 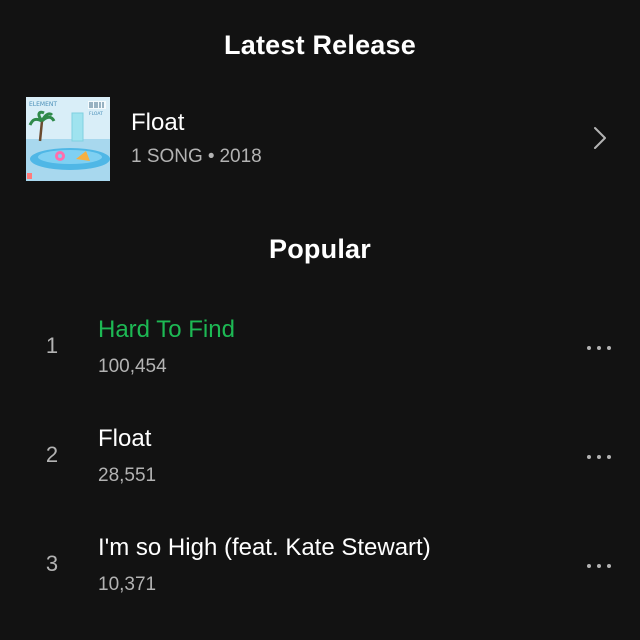 What do you see at coordinates (320, 350) in the screenshot?
I see `track-row: 1 Hard To Find 100,454` at bounding box center [320, 350].